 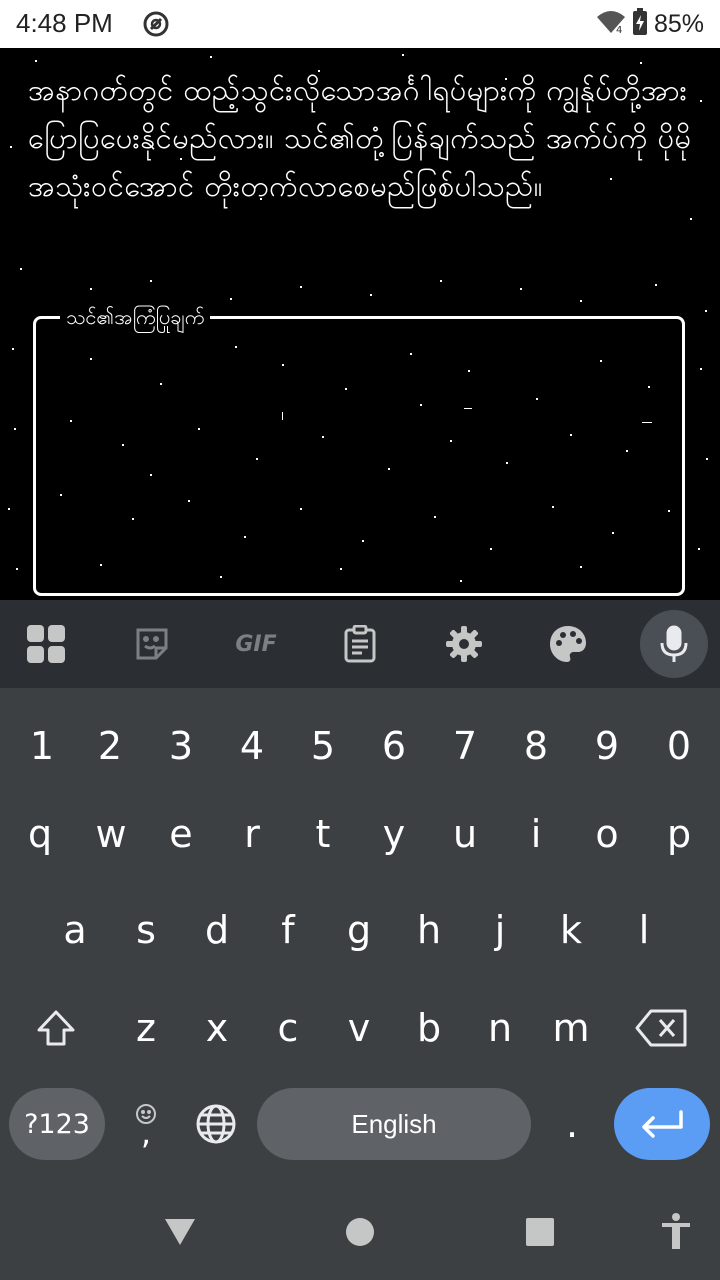 I want to click on key-v: v, so click(x=359, y=1028).